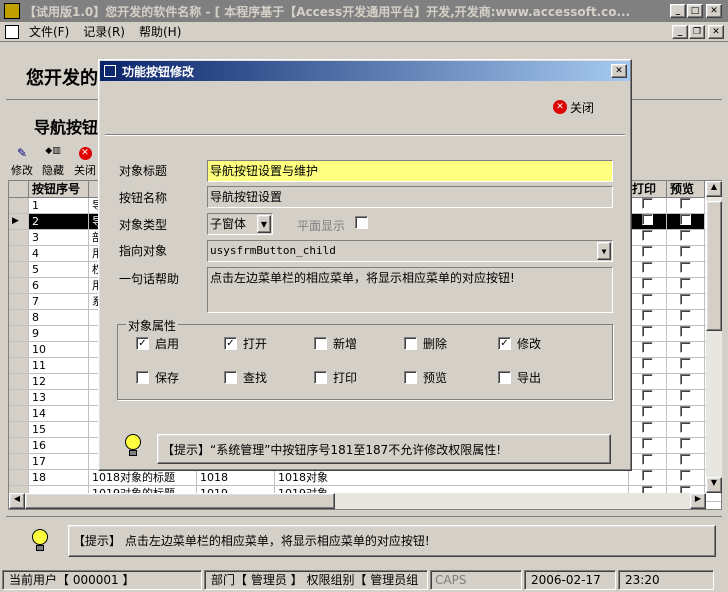 Image resolution: width=728 pixels, height=592 pixels. I want to click on child-restore-button: ❐, so click(697, 32).